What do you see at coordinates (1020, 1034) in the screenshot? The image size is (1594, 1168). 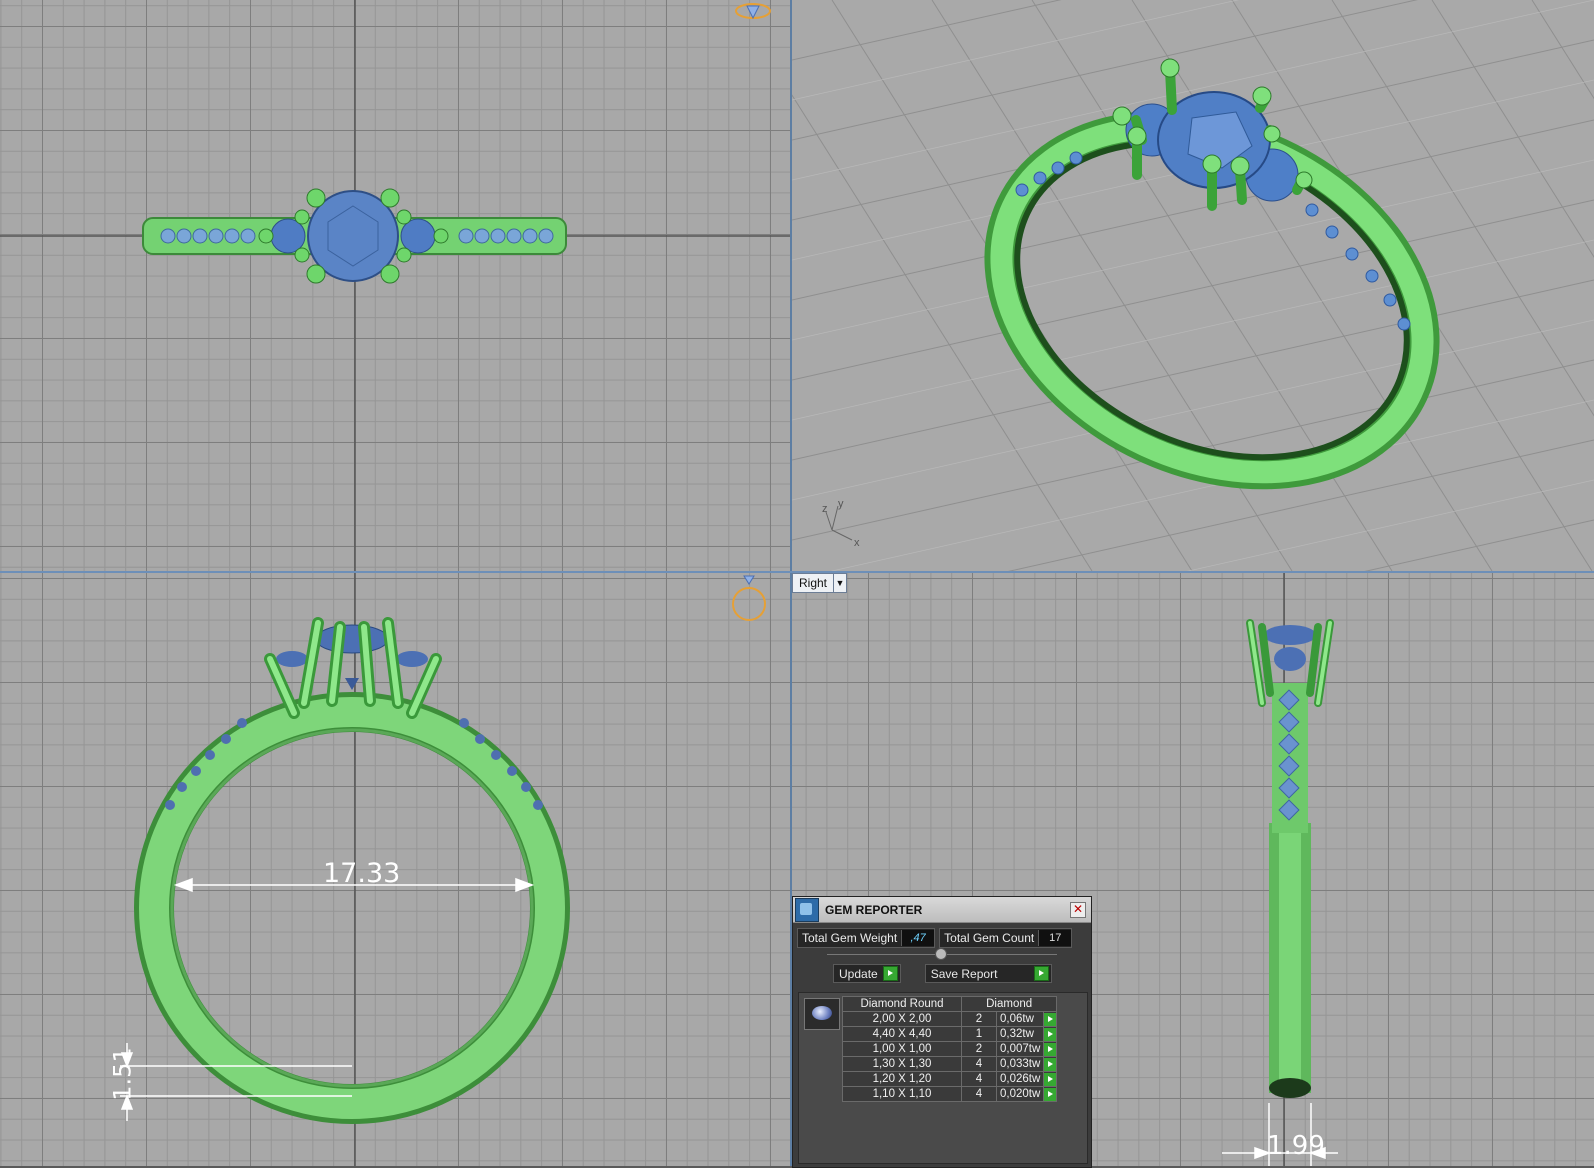 I see `gem-weight: 0,32tw` at bounding box center [1020, 1034].